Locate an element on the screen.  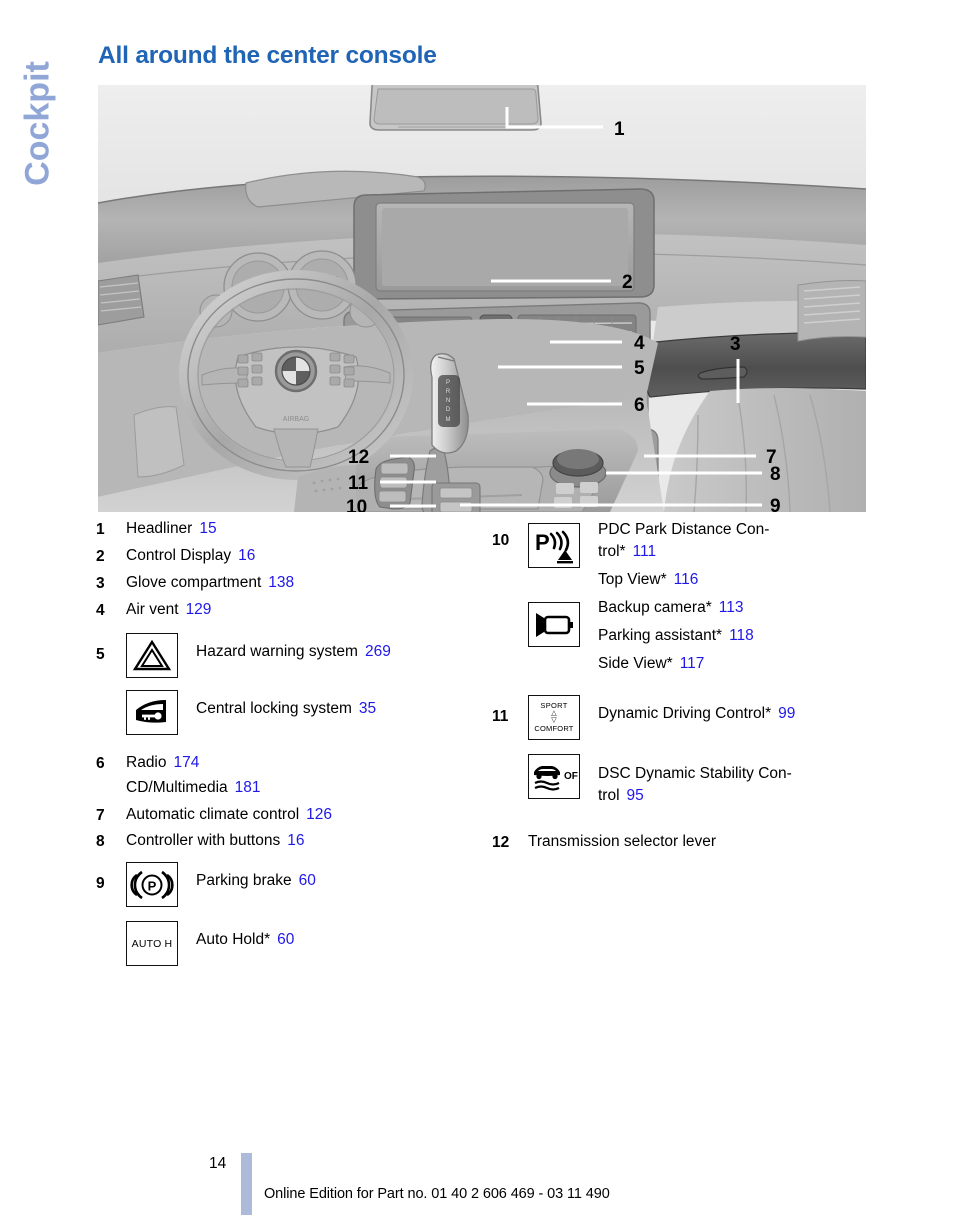
legend-label: Control Display is located at coordinates (179, 555).